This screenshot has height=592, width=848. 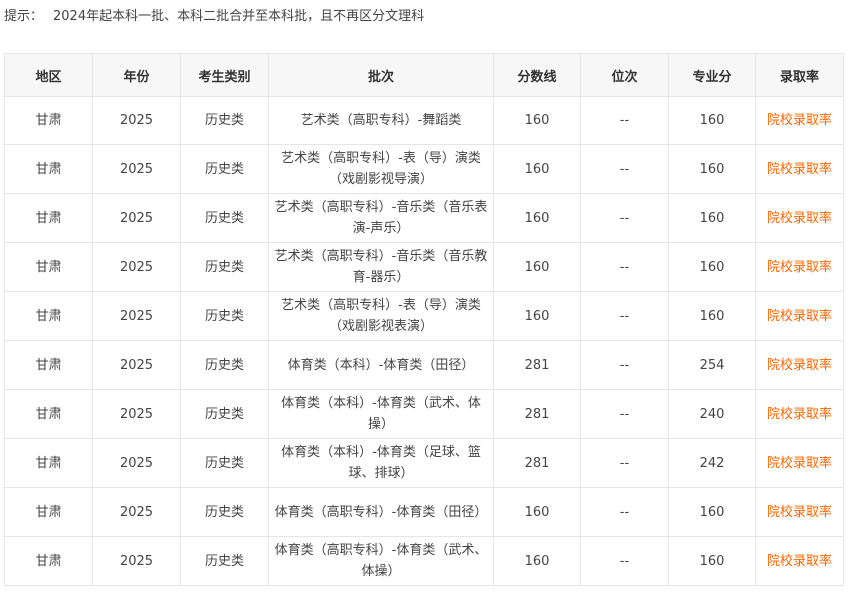 I want to click on cell-batch: 艺术类（高职专科）-音乐类（音乐表演-声乐）, so click(x=381, y=218).